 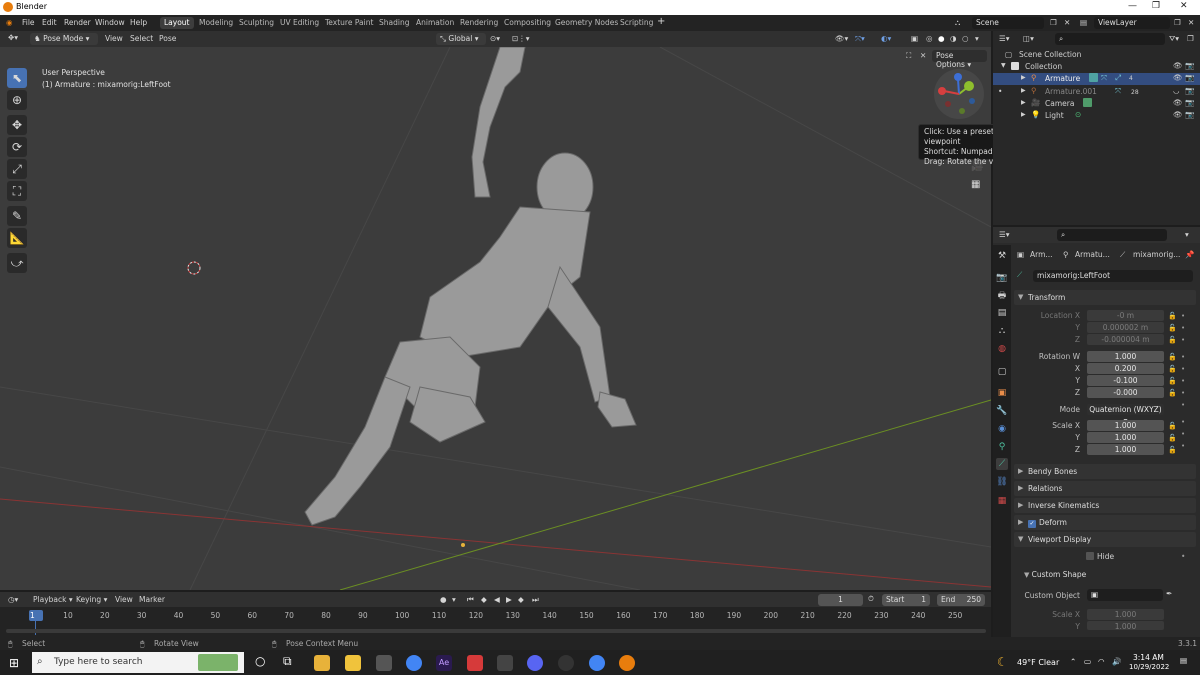 What do you see at coordinates (1096, 92) in the screenshot?
I see `outliner-item-armature-001: • ▶ ⚲ Armature.001 ⤧ 28 ◡ 📷` at bounding box center [1096, 92].